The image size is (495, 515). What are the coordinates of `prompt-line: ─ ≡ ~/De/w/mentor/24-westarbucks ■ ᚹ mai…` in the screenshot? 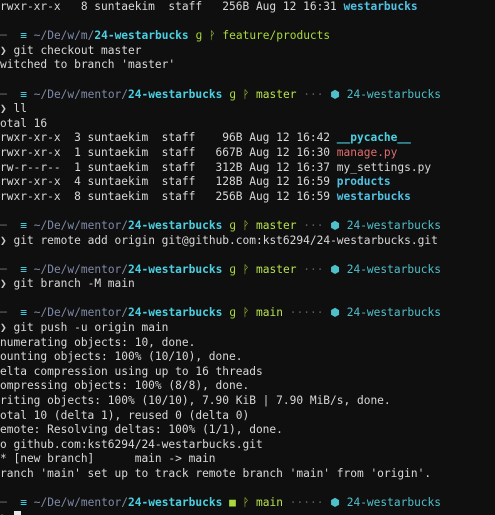 It's located at (221, 503).